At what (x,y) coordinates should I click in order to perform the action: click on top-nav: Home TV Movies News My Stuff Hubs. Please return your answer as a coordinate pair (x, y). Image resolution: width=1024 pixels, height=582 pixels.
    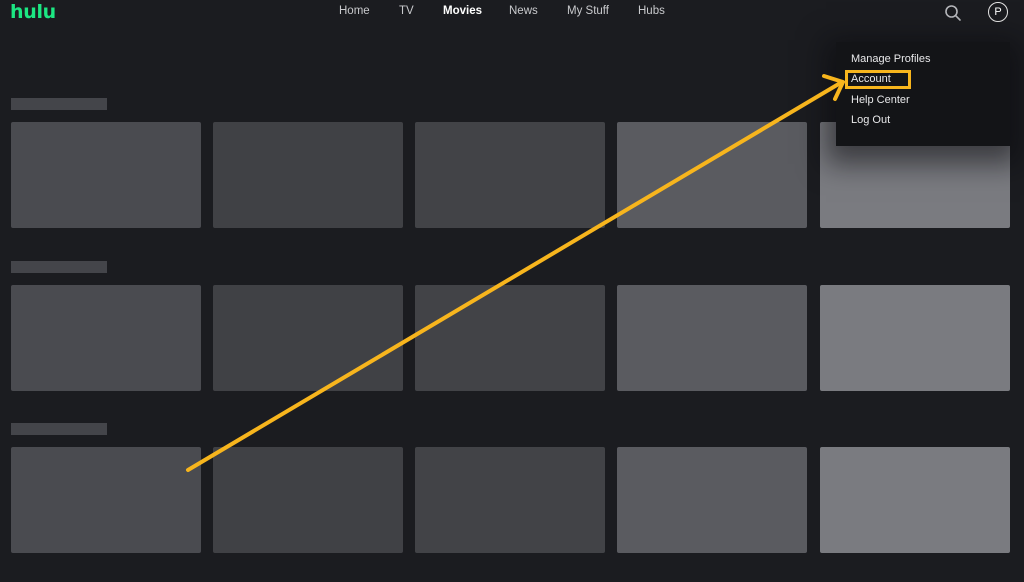
    Looking at the image, I should click on (512, 12).